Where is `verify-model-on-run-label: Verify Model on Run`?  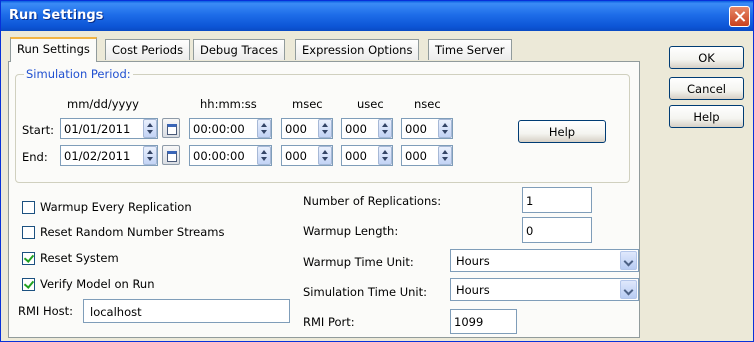
verify-model-on-run-label: Verify Model on Run is located at coordinates (97, 284).